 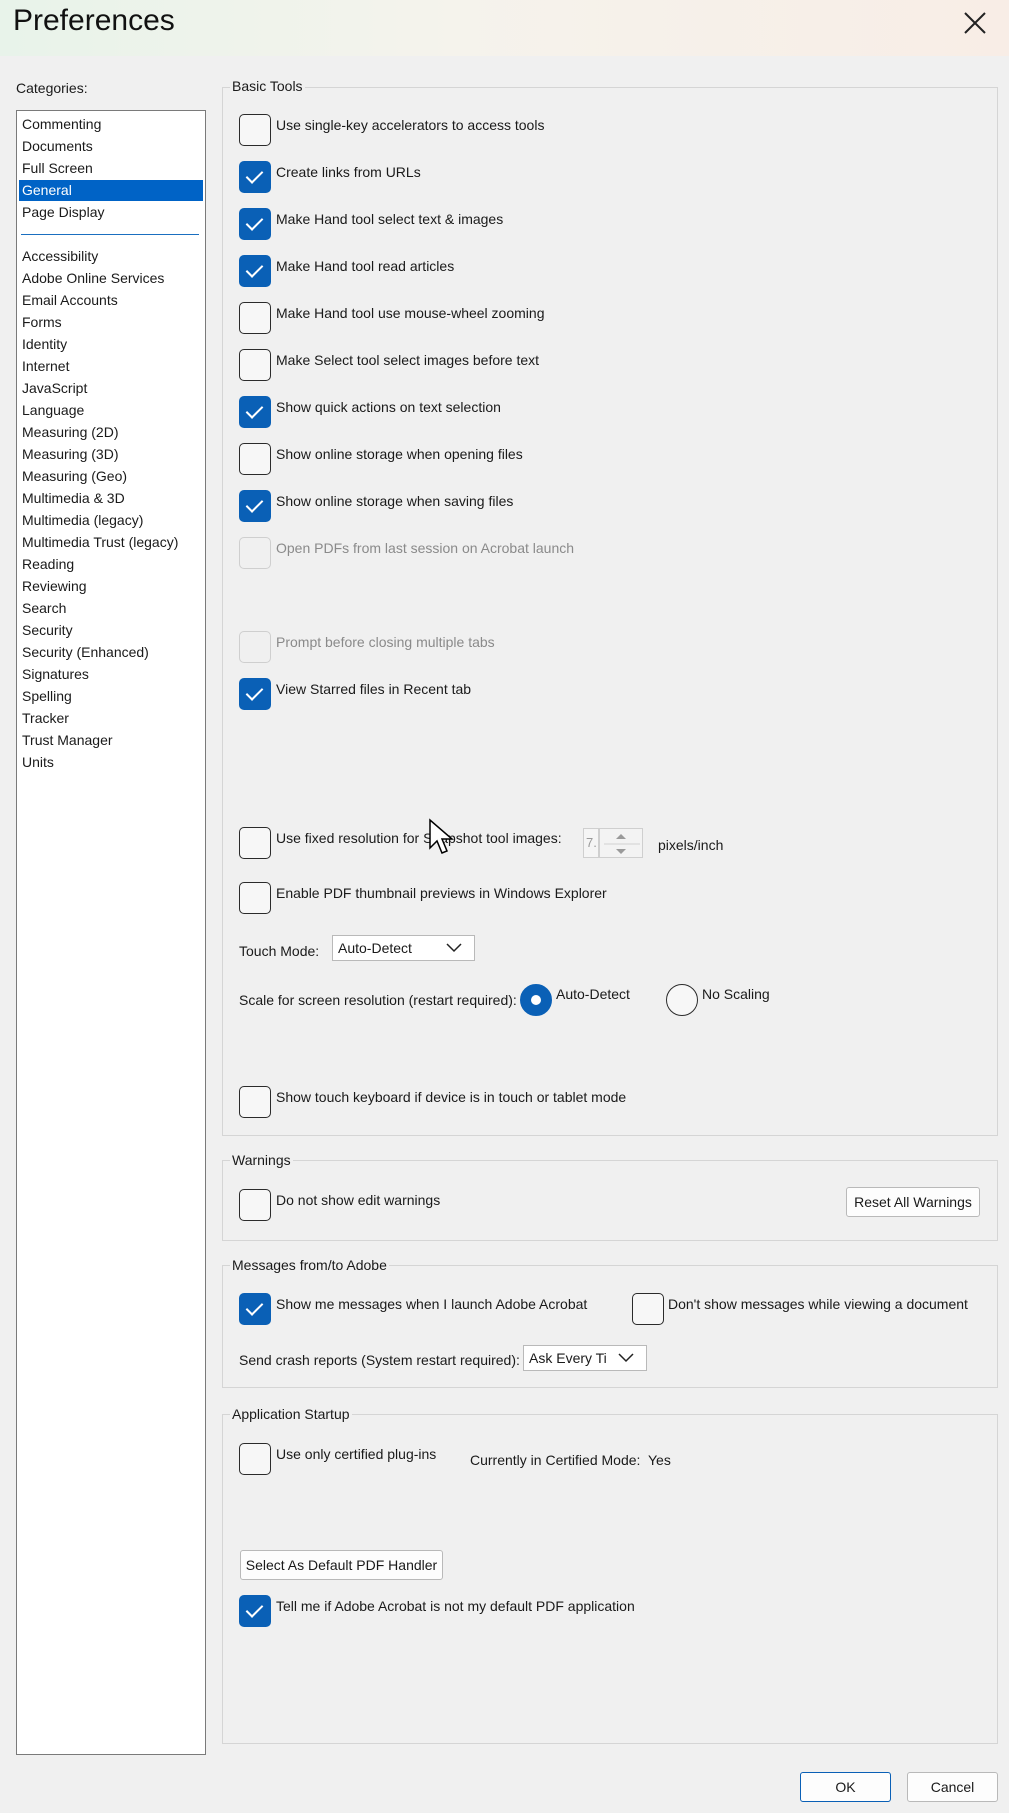 What do you see at coordinates (111, 432) in the screenshot?
I see `category-measuring-2d: Measuring (2D)` at bounding box center [111, 432].